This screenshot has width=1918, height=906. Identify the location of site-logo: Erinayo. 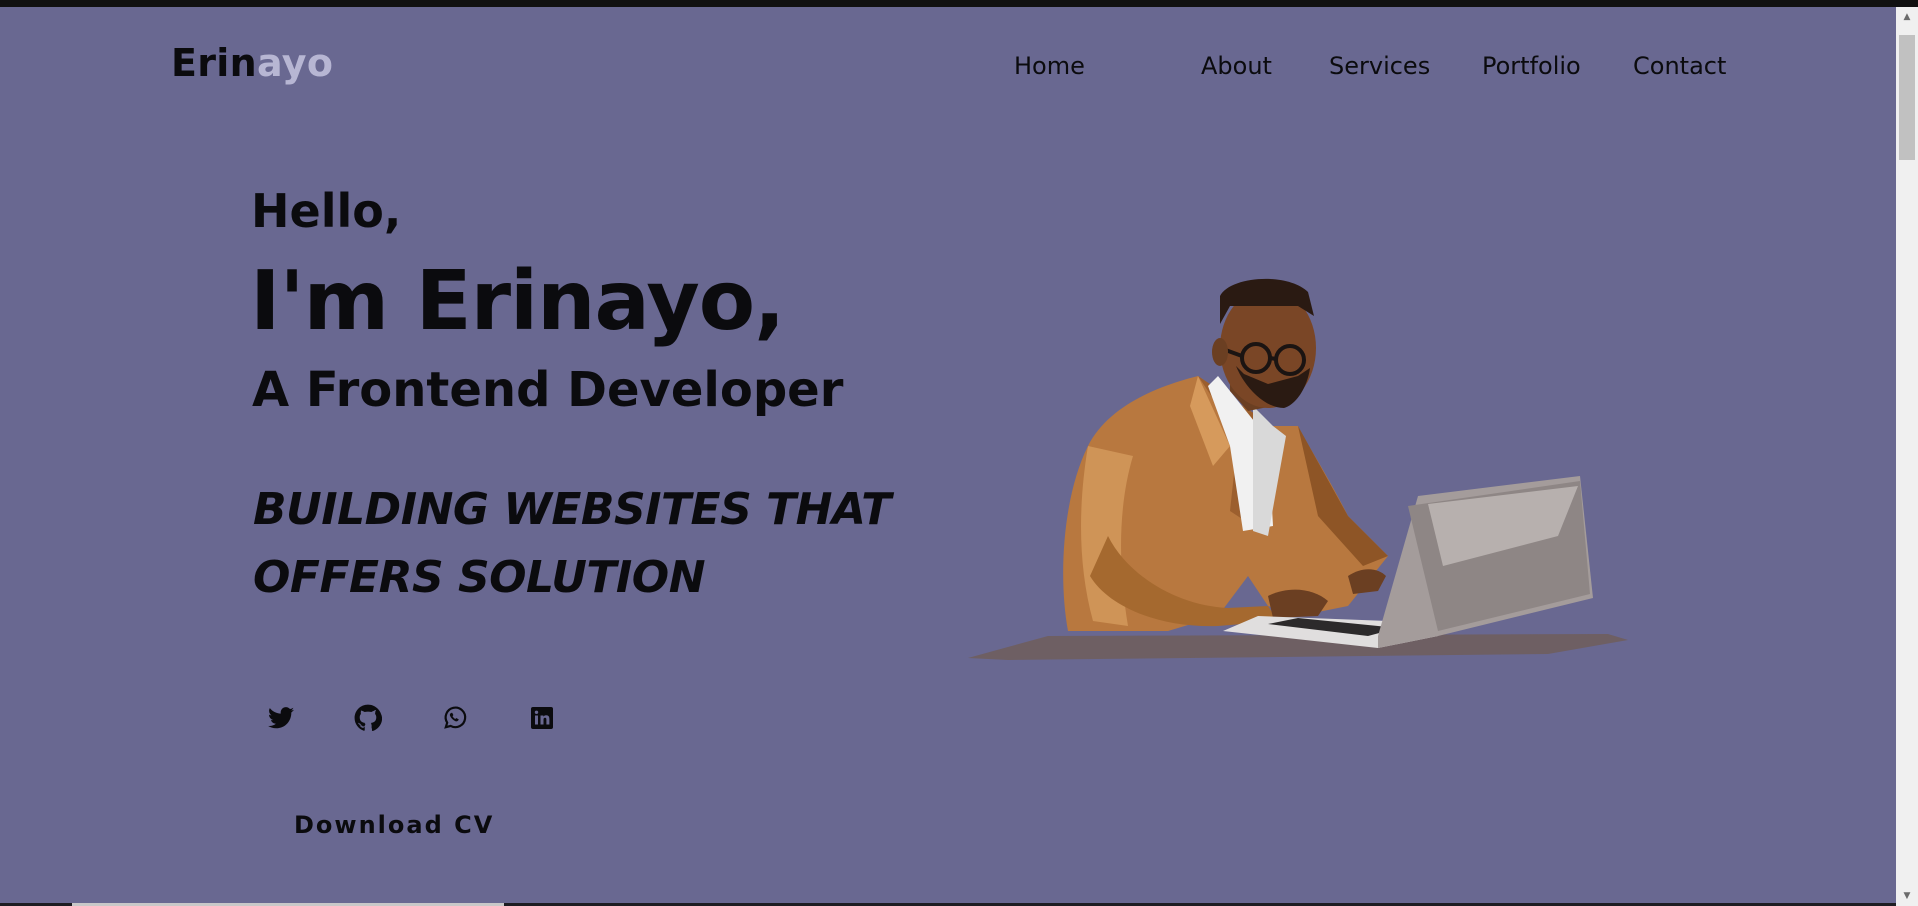
(252, 63).